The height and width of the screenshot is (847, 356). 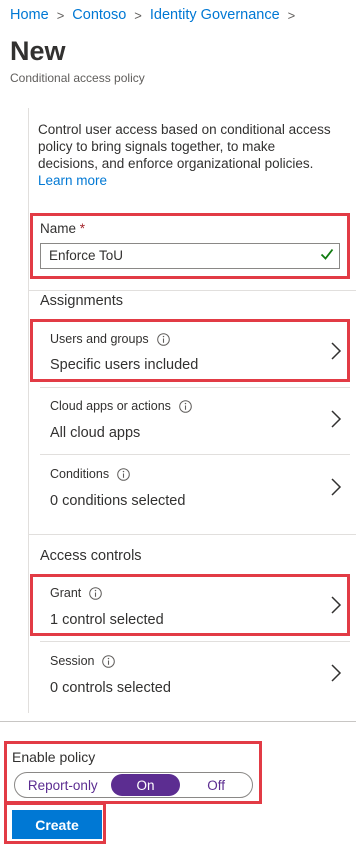 What do you see at coordinates (327, 254) in the screenshot?
I see `checkmark-icon` at bounding box center [327, 254].